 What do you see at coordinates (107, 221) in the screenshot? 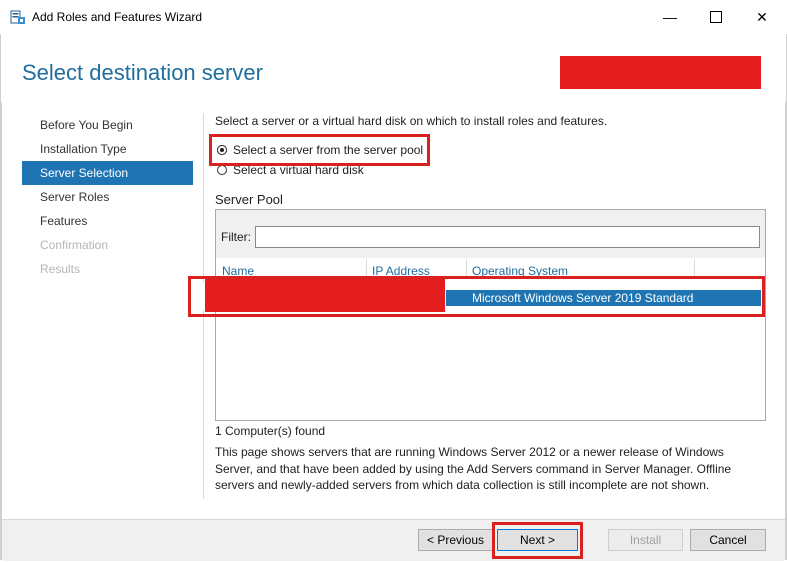
I see `nav-item-features: Features` at bounding box center [107, 221].